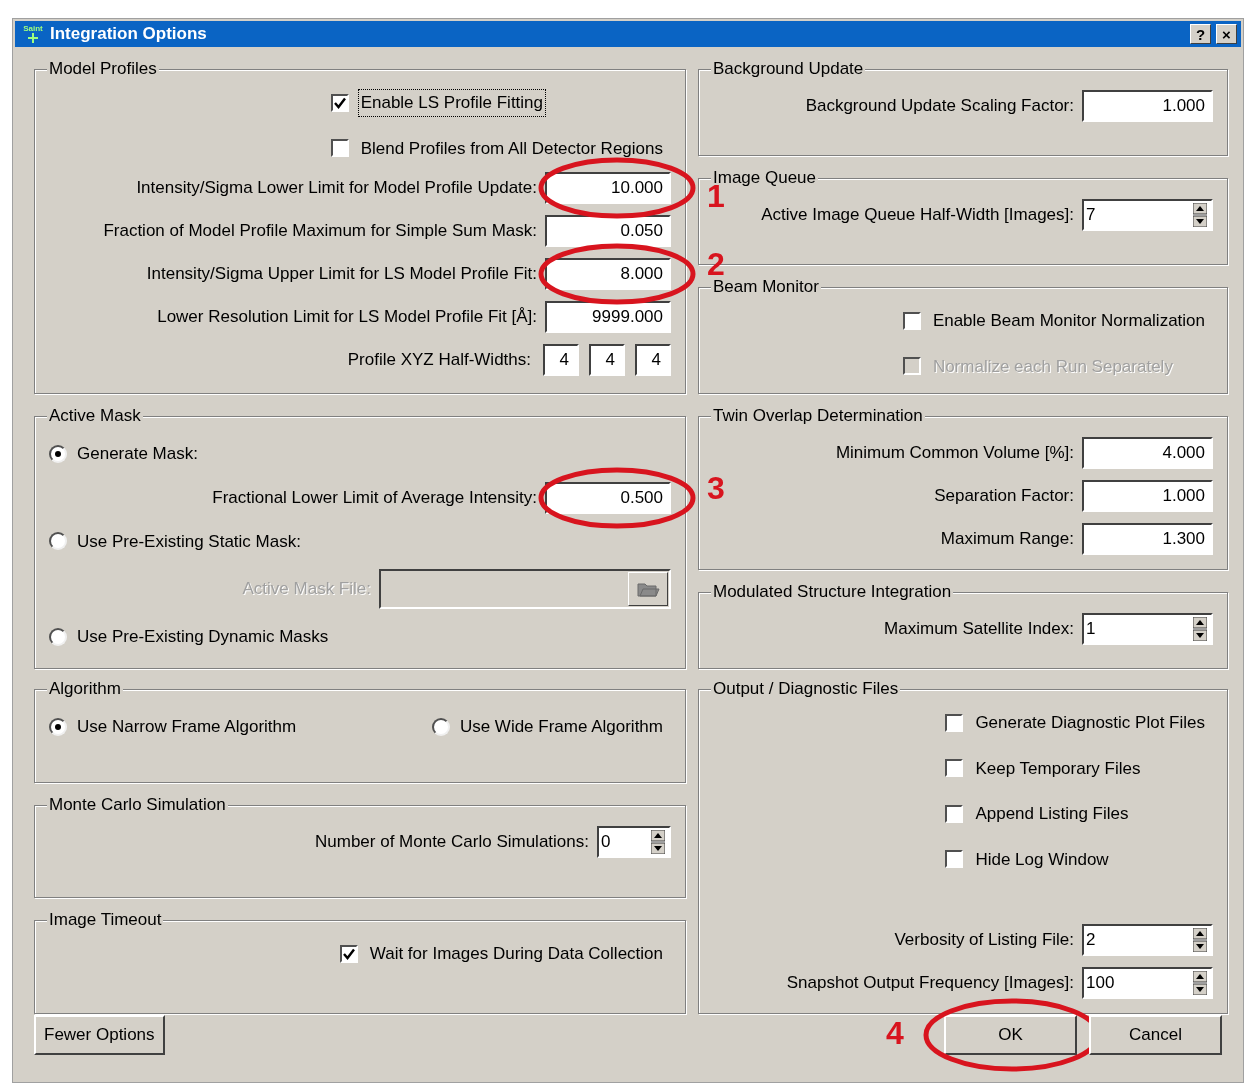  What do you see at coordinates (608, 231) in the screenshot?
I see `input-field: 0.050` at bounding box center [608, 231].